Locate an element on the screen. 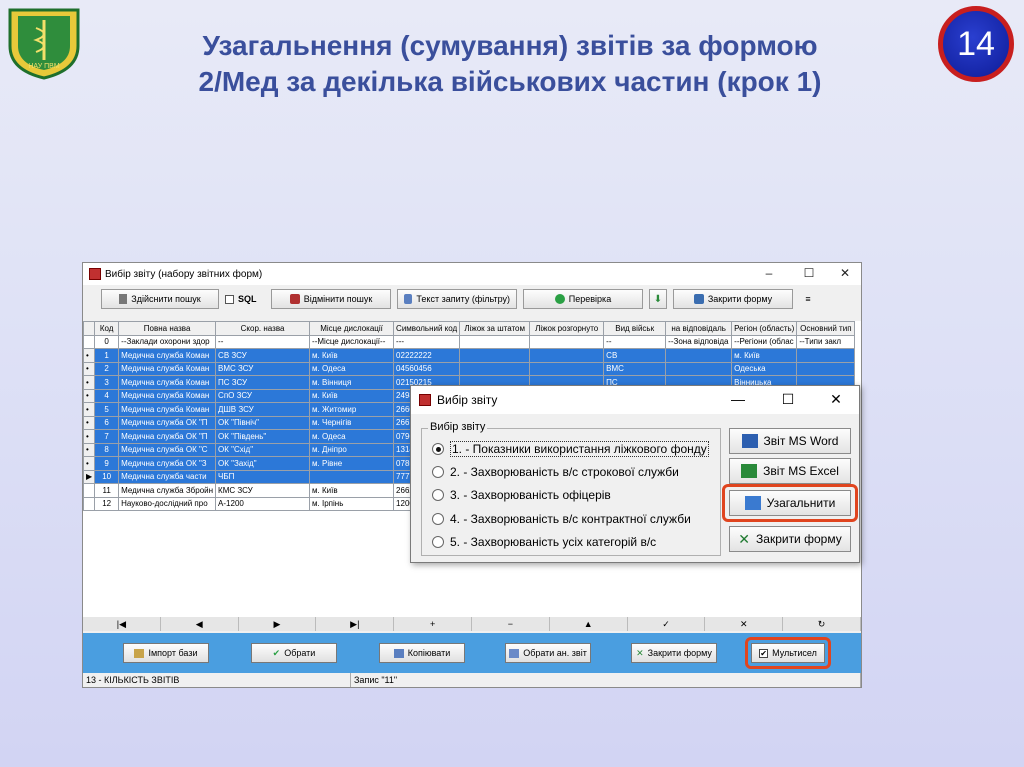 The height and width of the screenshot is (767, 1024). report-option-radio: 5. - Захворюваність усіх категорій в/с is located at coordinates (544, 542).